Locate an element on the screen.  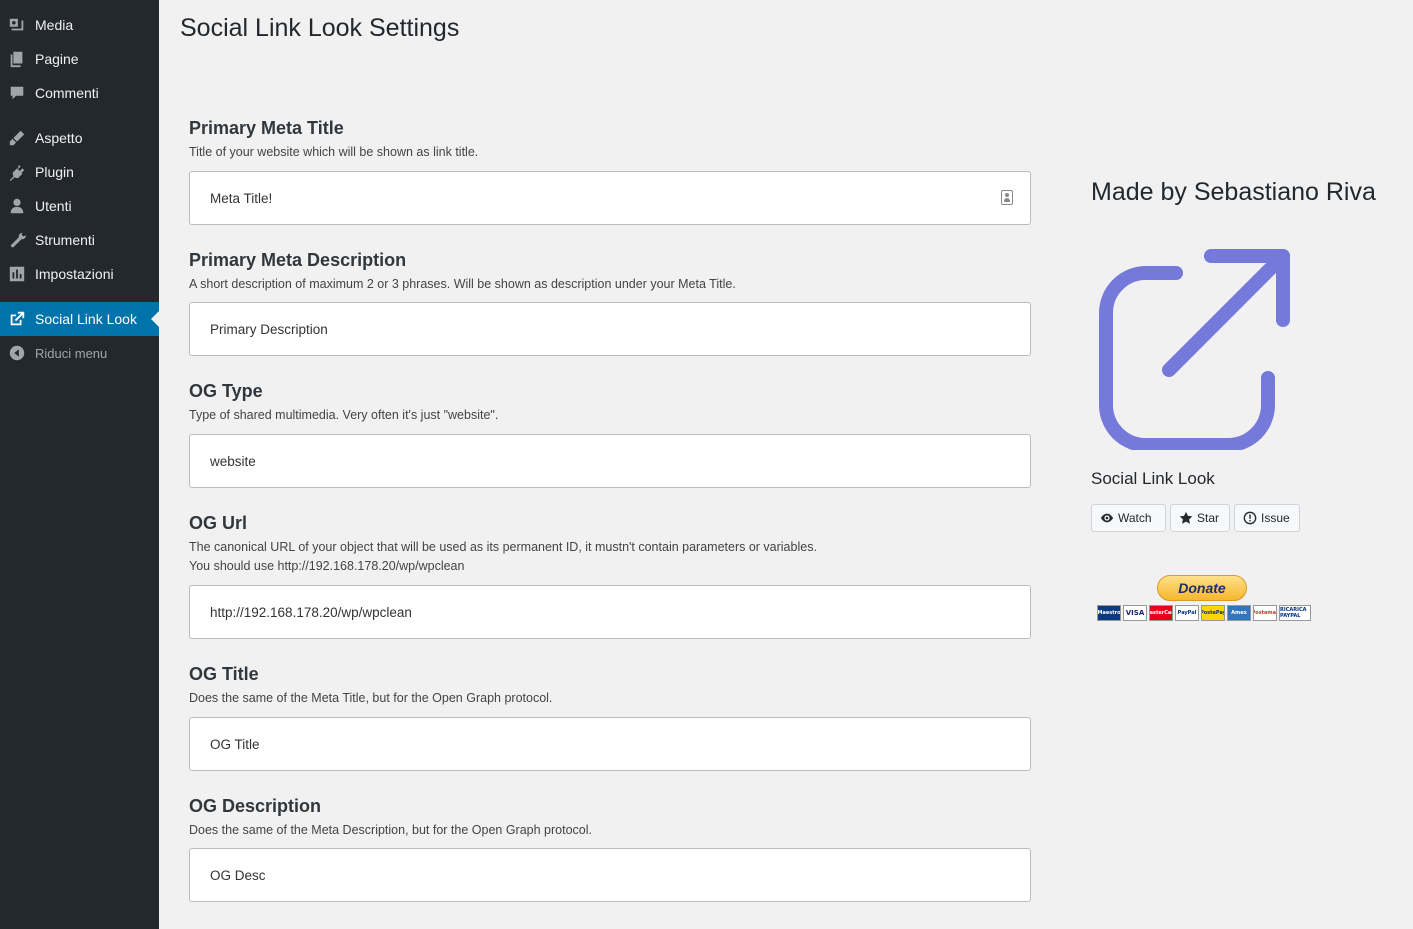
star-icon is located at coordinates (1186, 517).